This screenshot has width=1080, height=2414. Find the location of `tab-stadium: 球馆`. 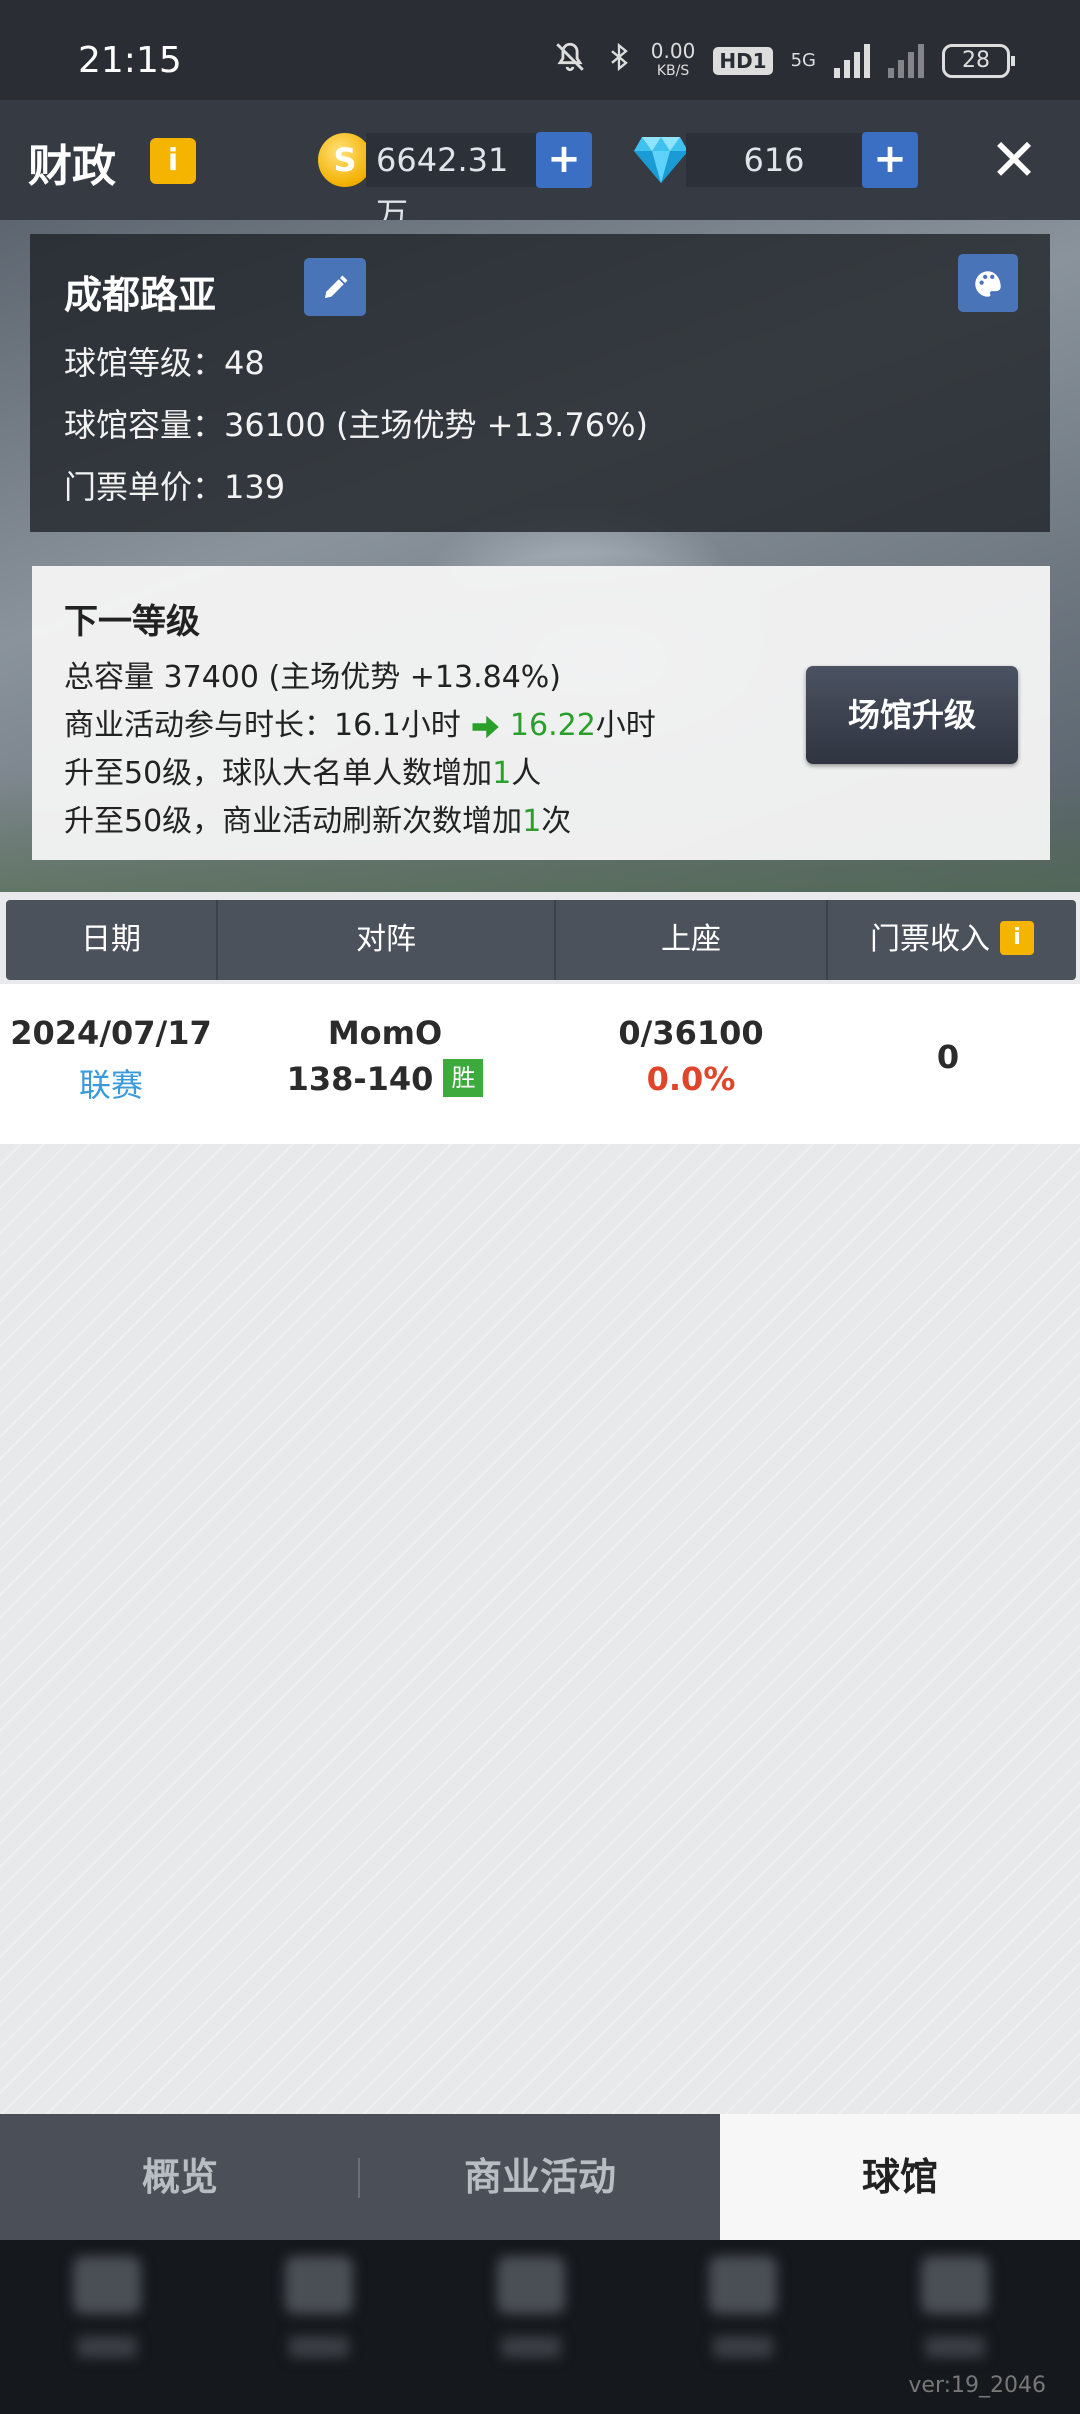

tab-stadium: 球馆 is located at coordinates (900, 2177).